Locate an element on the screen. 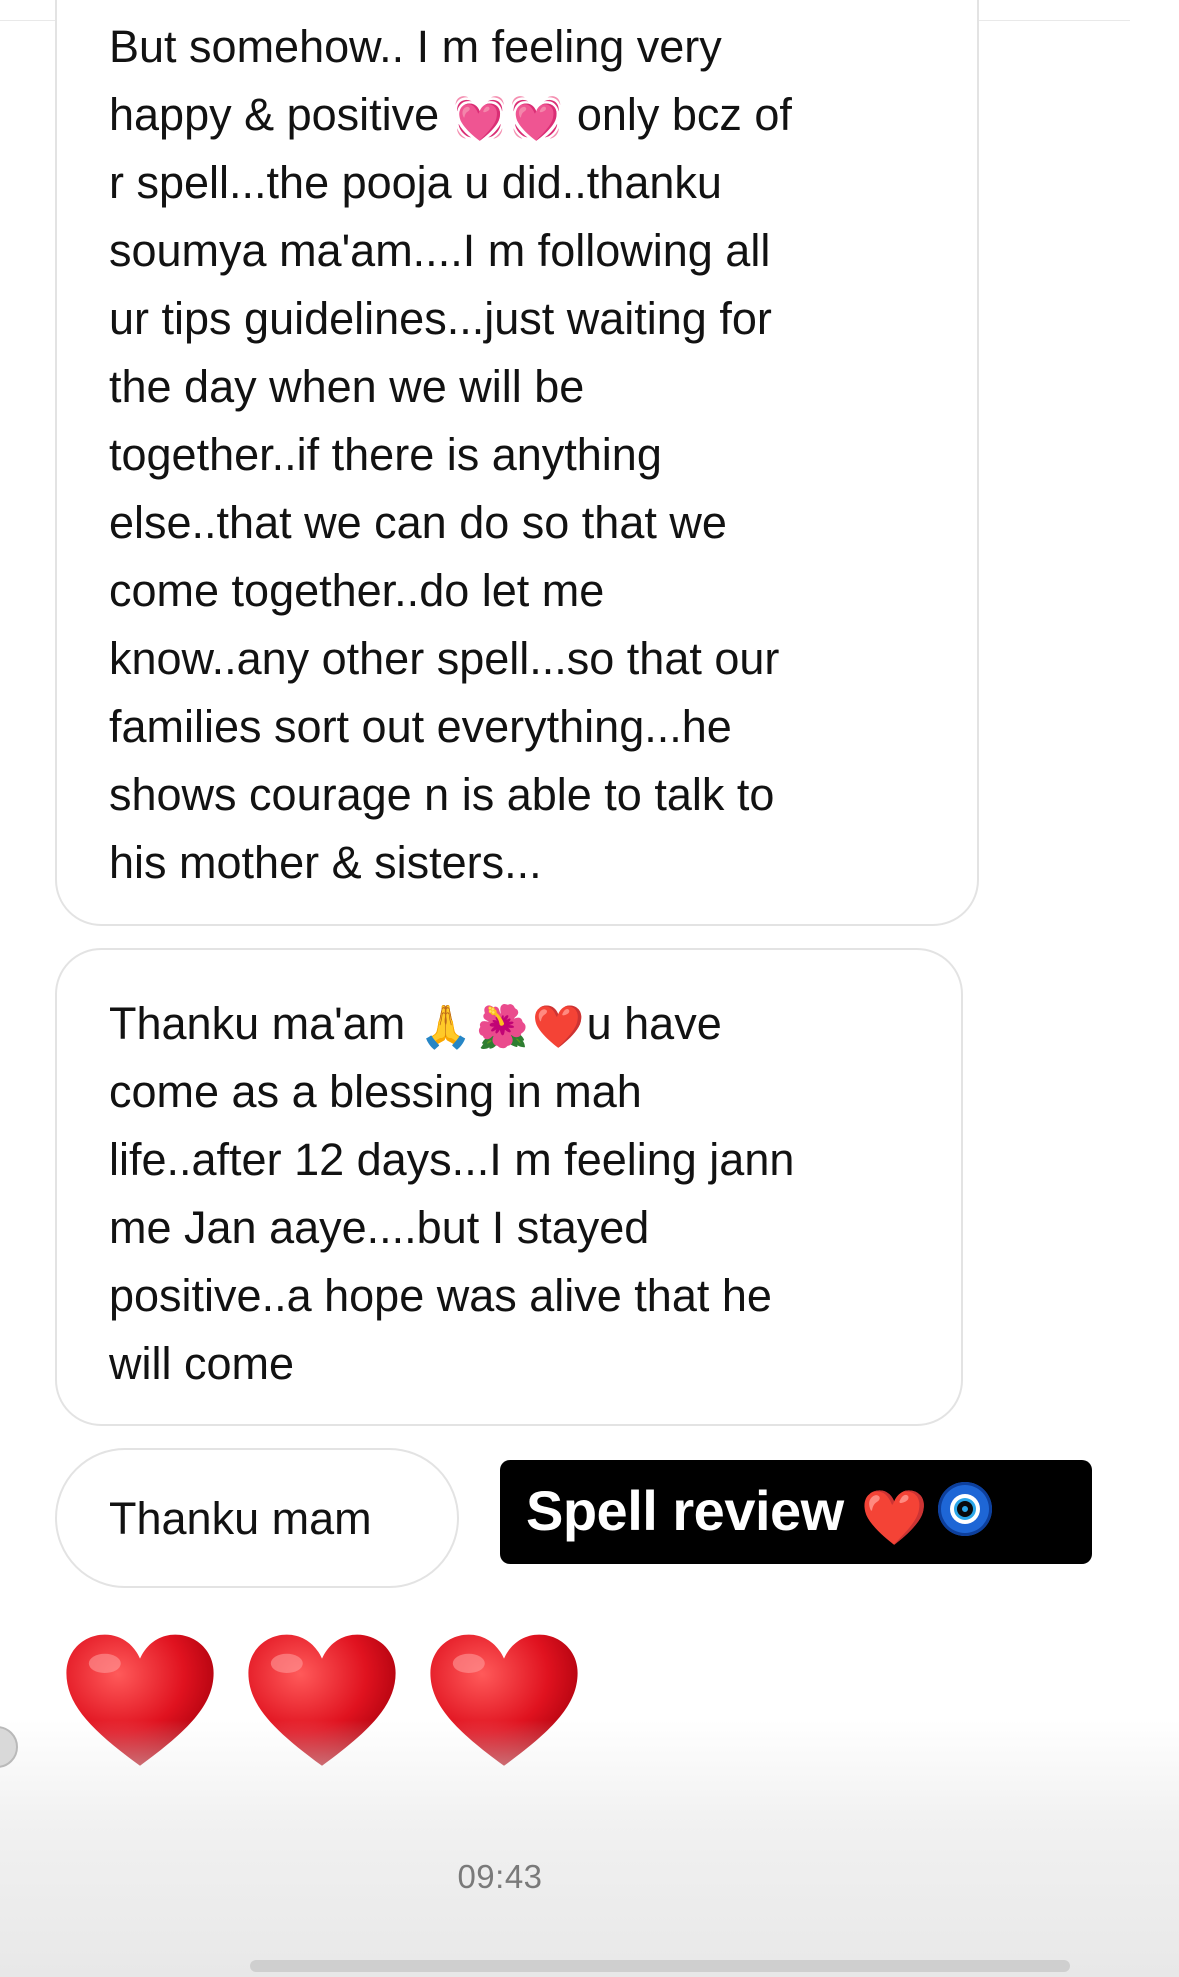 The image size is (1179, 1977). home-indicator is located at coordinates (660, 1966).